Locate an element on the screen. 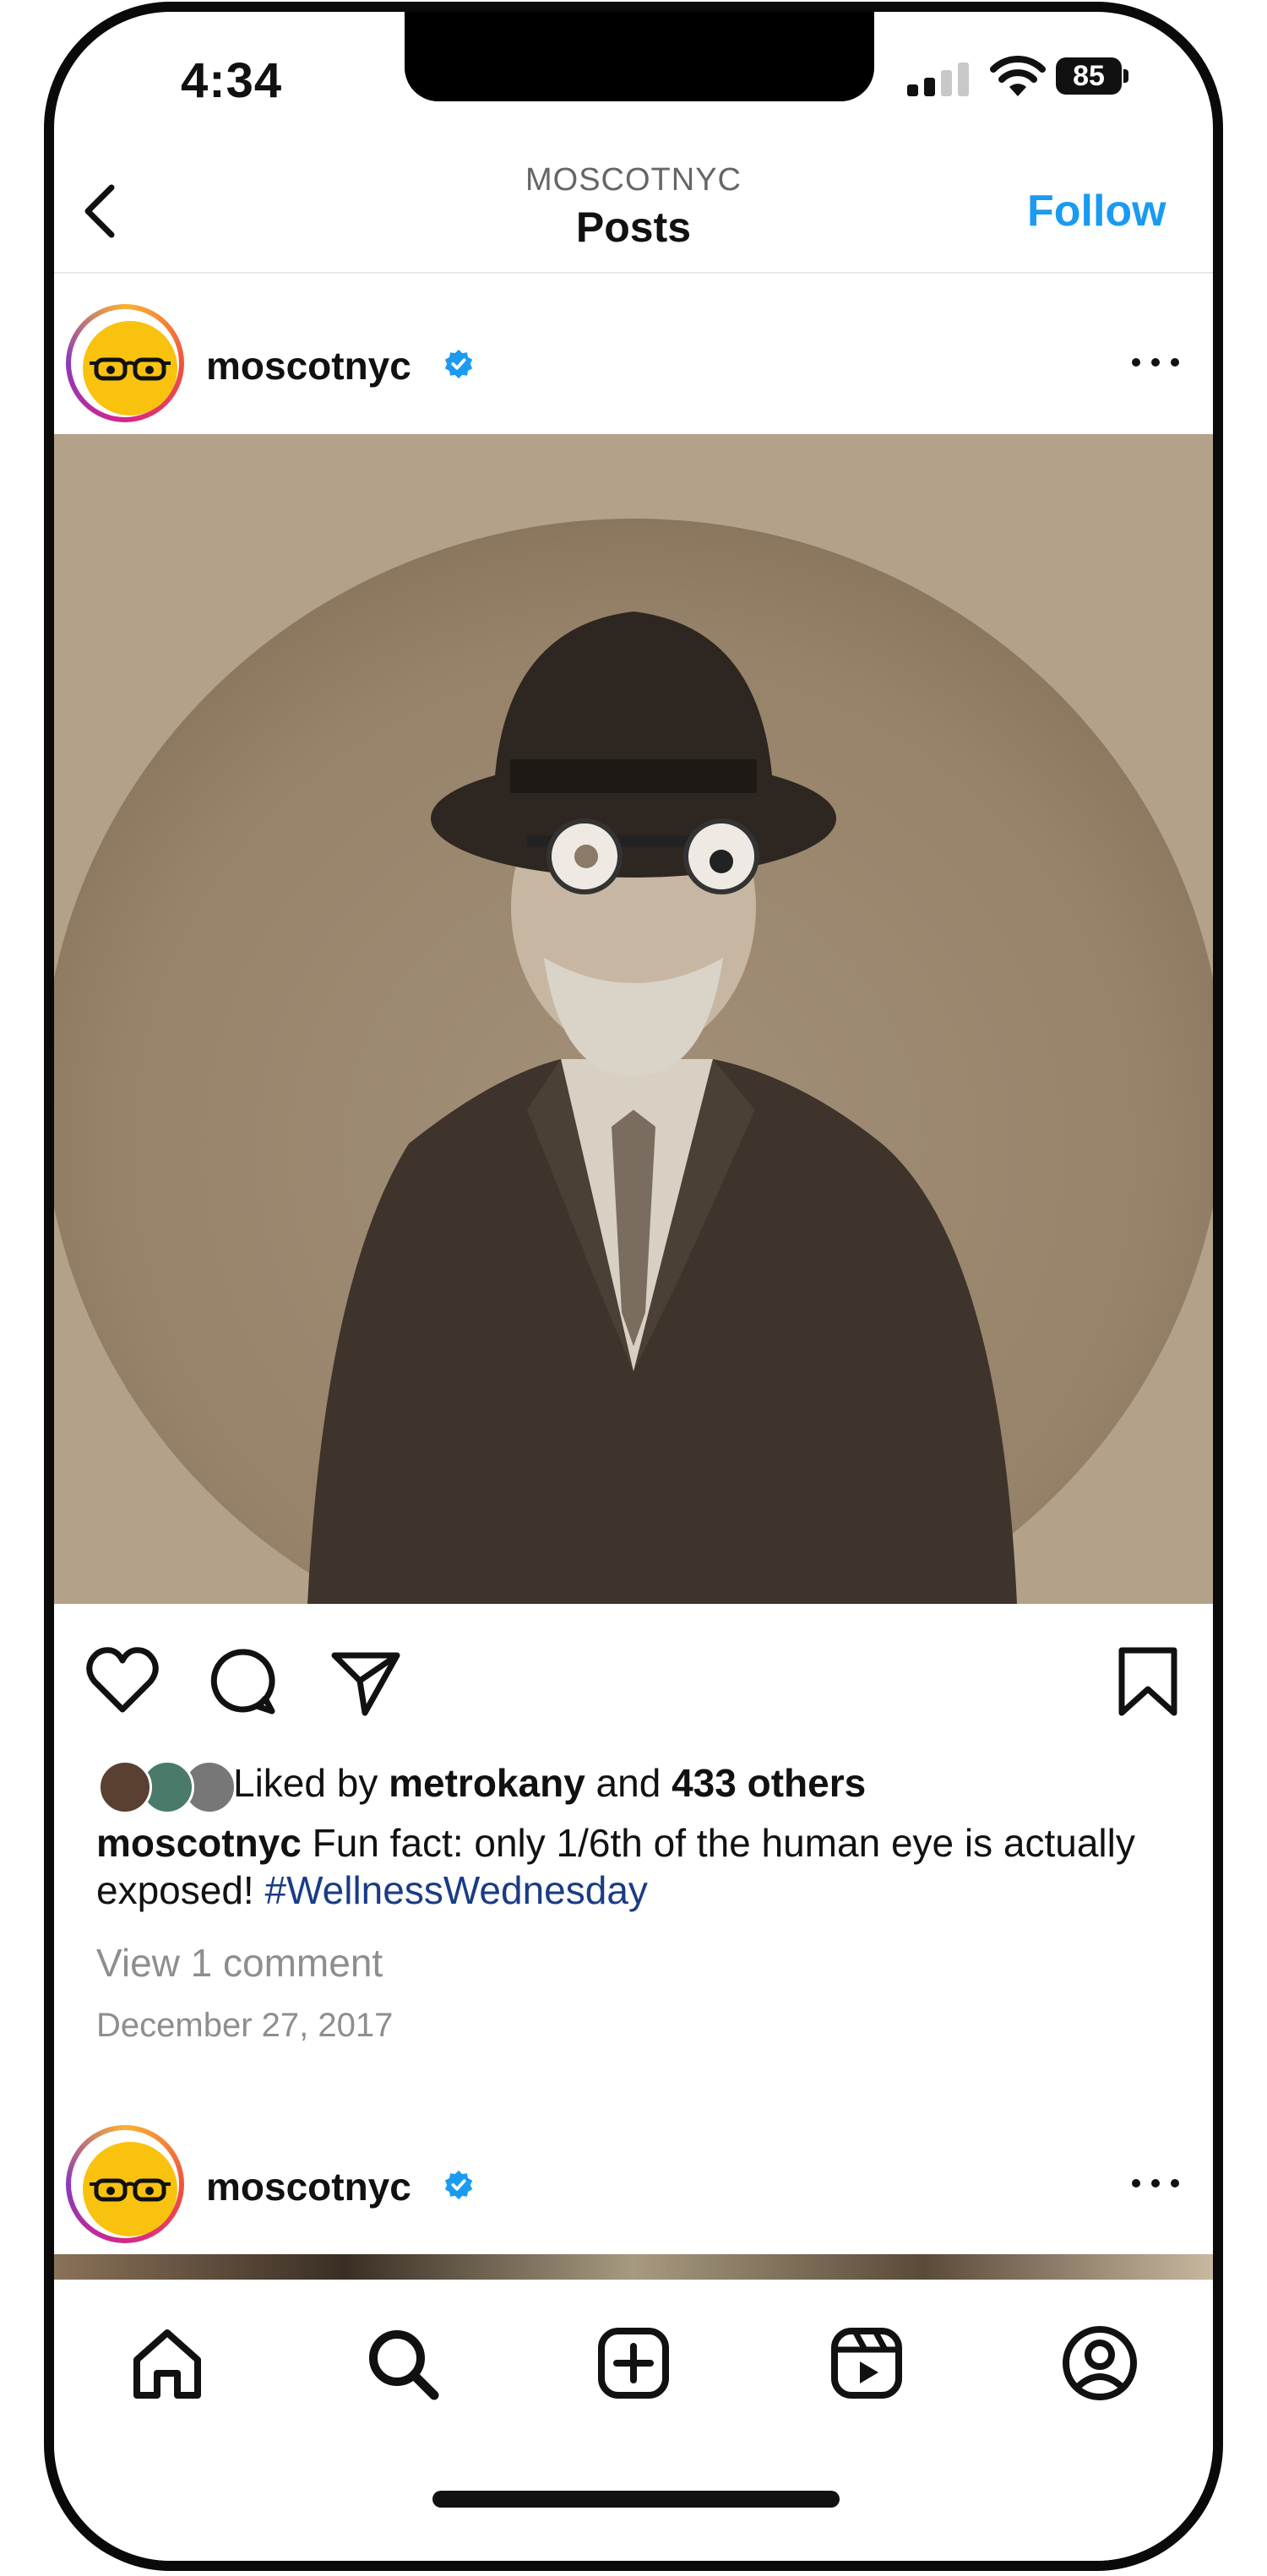  liked-by-user: metrokany is located at coordinates (487, 1783).